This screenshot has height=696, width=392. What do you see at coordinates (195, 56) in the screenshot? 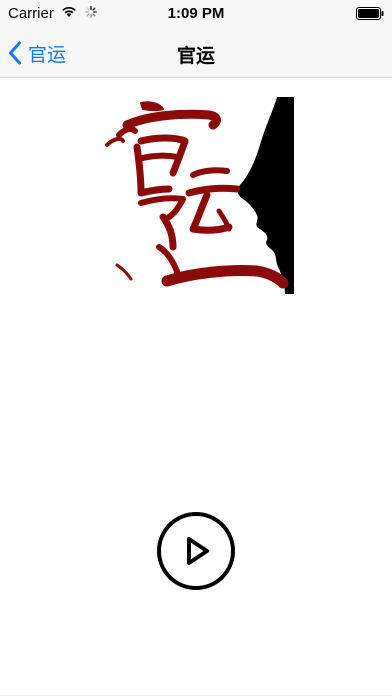
I see `page-title: 官运` at bounding box center [195, 56].